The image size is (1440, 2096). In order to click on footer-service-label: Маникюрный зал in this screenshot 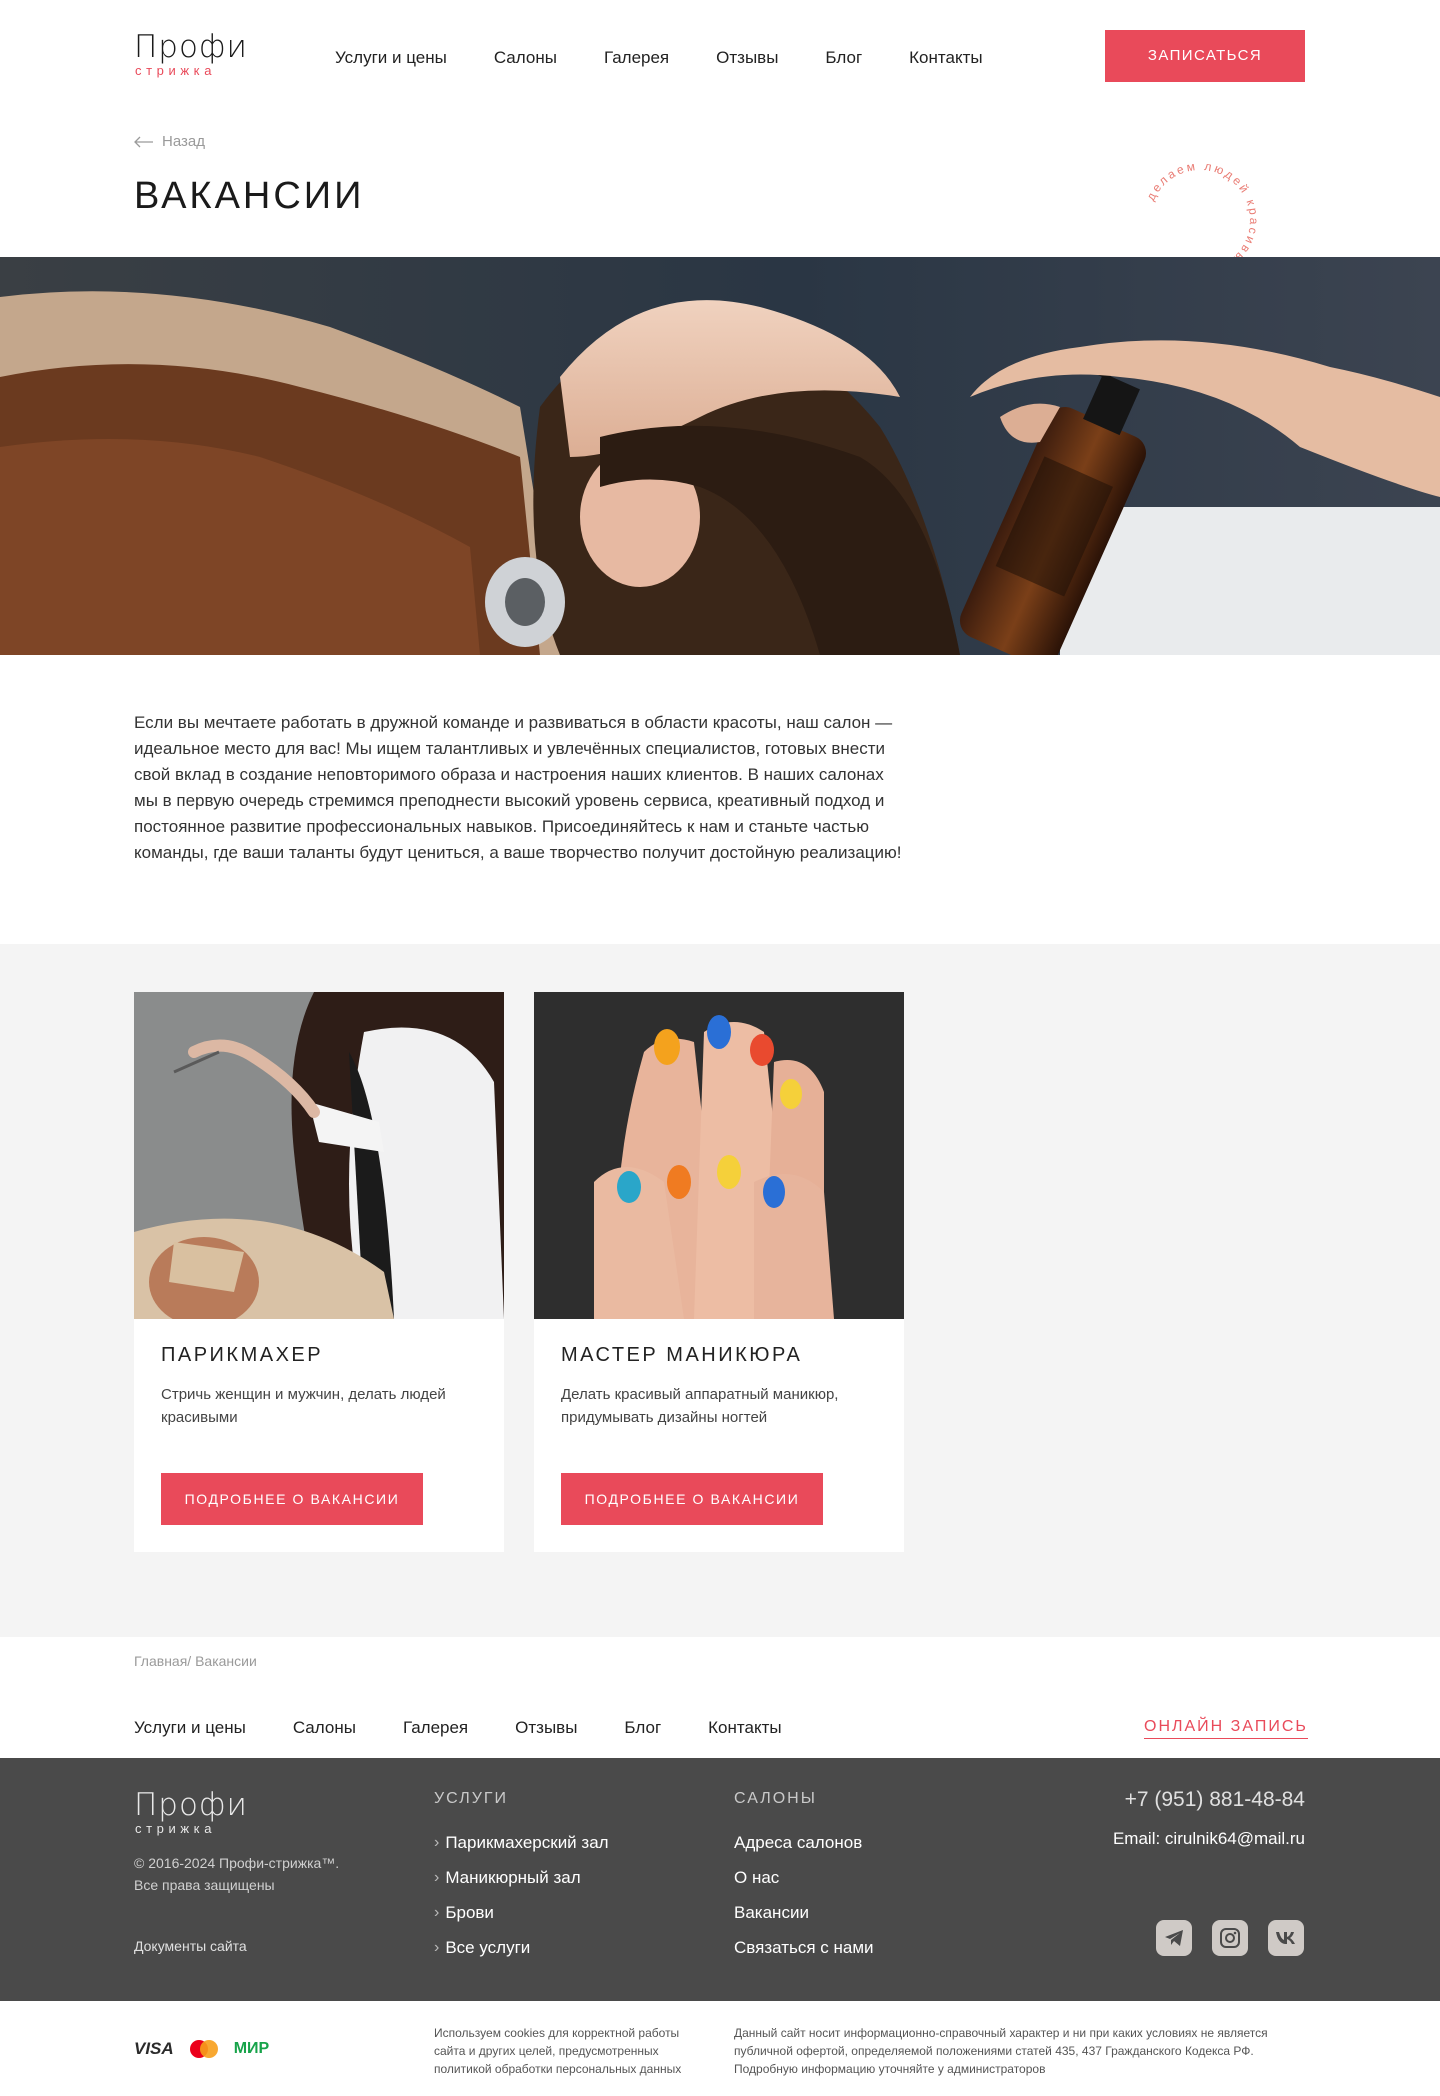, I will do `click(513, 1877)`.